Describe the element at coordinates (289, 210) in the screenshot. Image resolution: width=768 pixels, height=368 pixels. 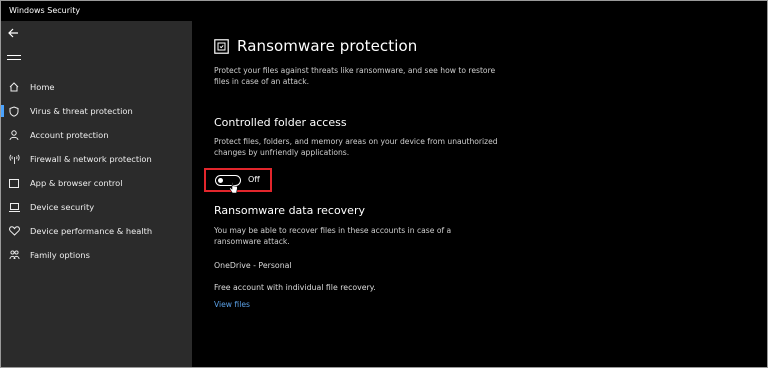
I see `recovery-section-title: Ransomware data recovery` at that location.